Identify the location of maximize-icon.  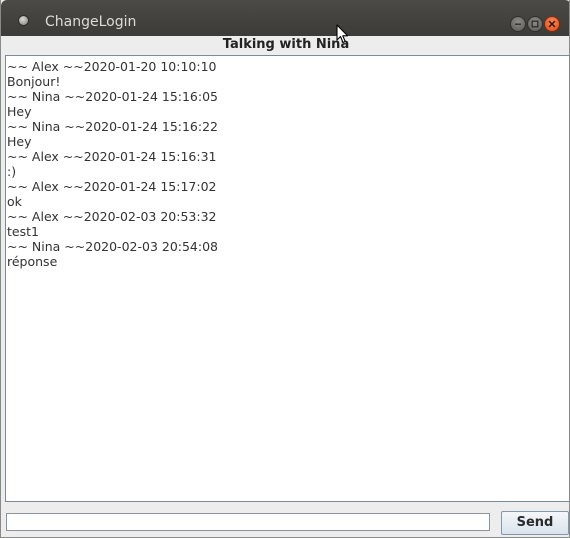
(535, 24).